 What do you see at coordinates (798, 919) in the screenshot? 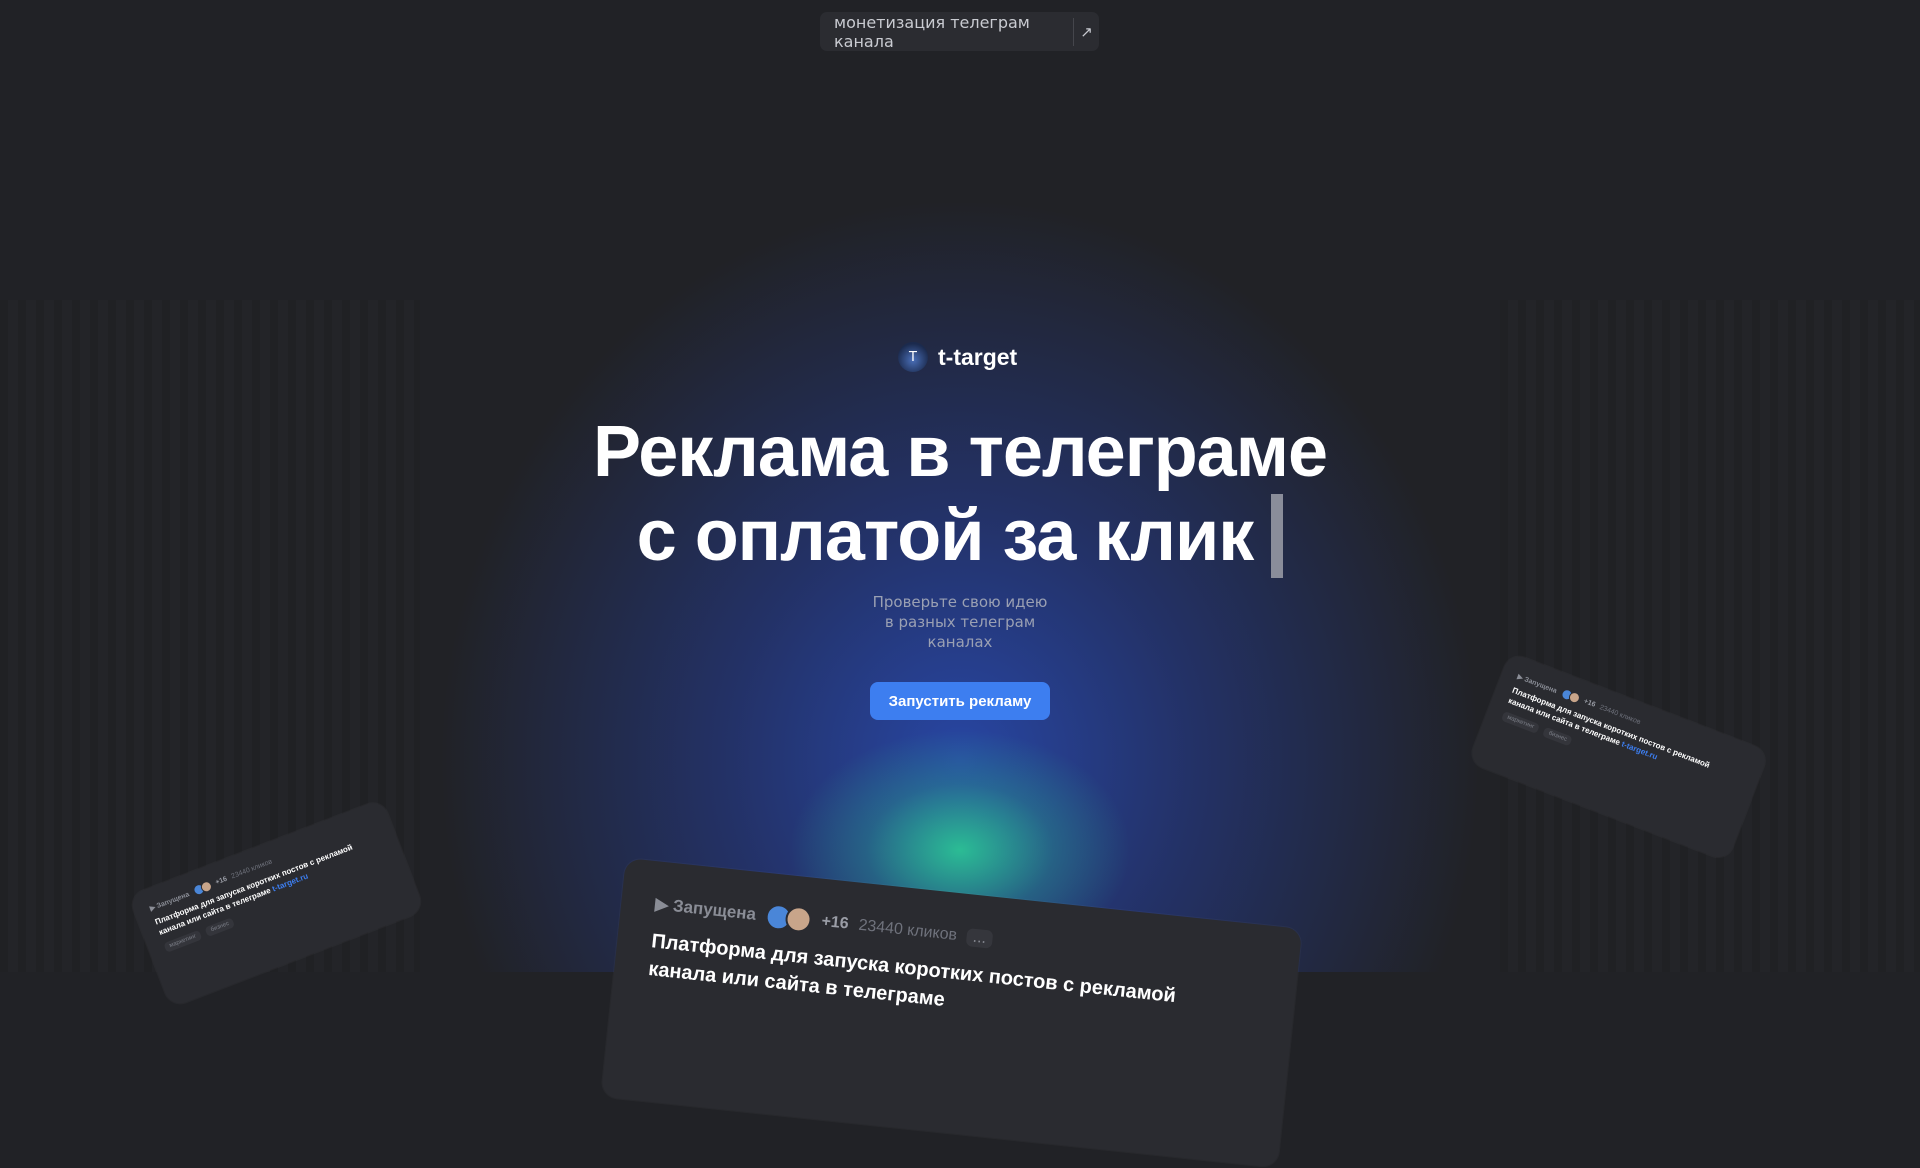
I see `avatar` at bounding box center [798, 919].